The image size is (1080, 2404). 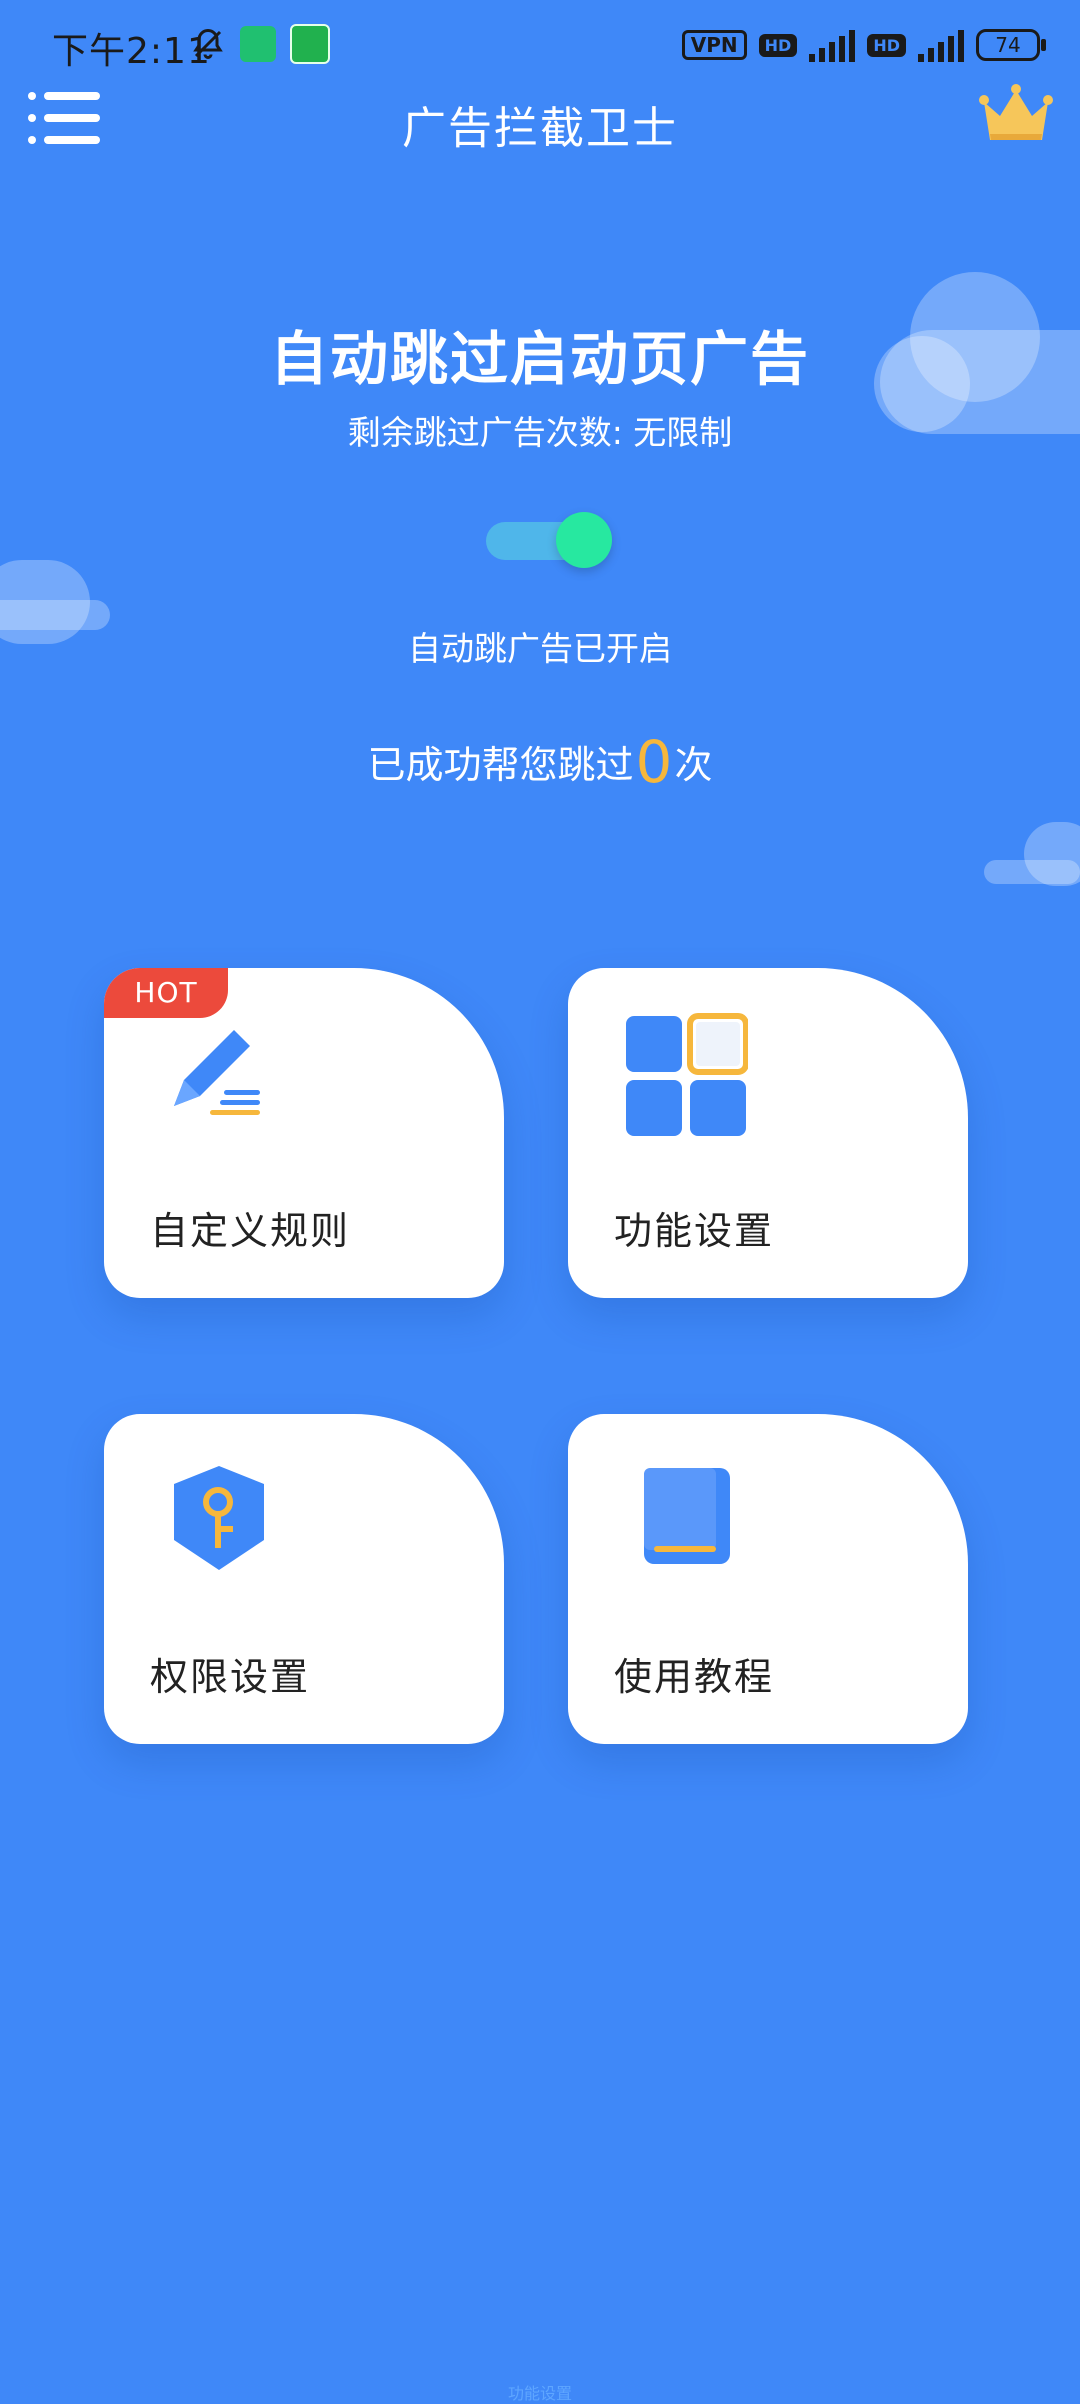 I want to click on shield-key-icon, so click(x=219, y=1518).